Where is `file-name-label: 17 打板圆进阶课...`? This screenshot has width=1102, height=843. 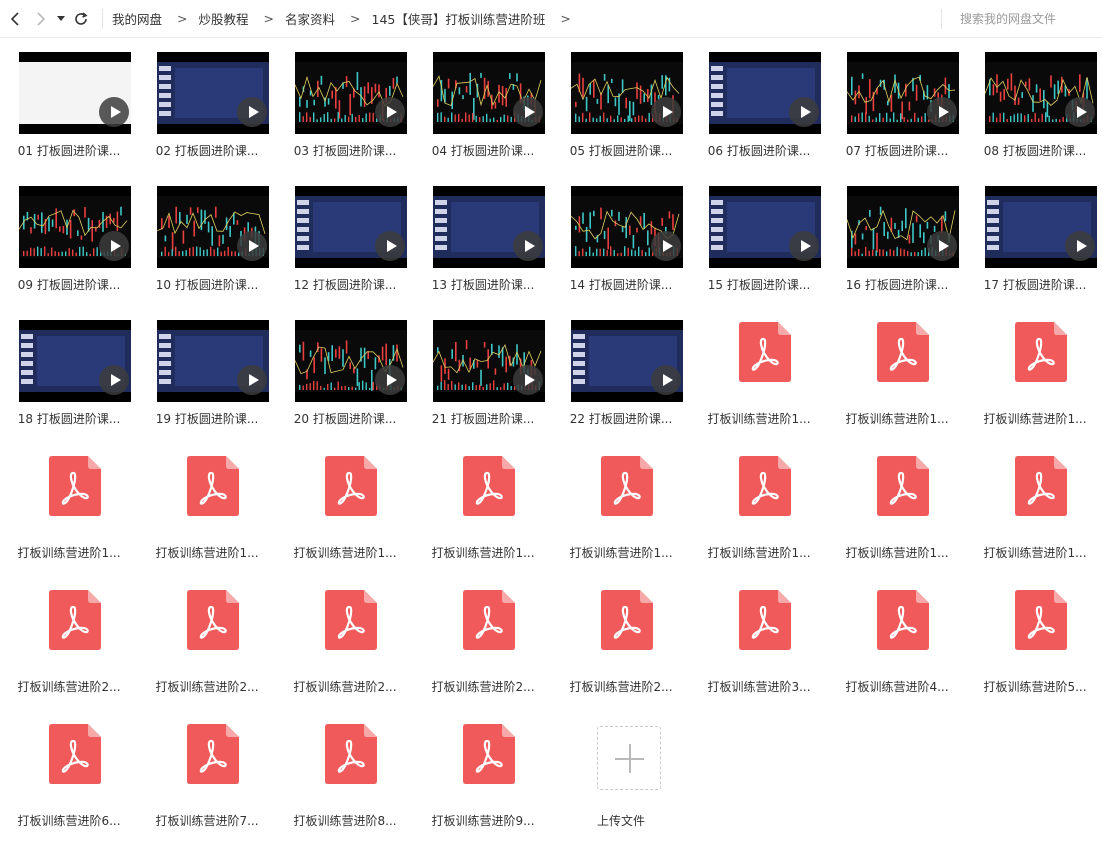
file-name-label: 17 打板圆进阶课... is located at coordinates (1035, 285).